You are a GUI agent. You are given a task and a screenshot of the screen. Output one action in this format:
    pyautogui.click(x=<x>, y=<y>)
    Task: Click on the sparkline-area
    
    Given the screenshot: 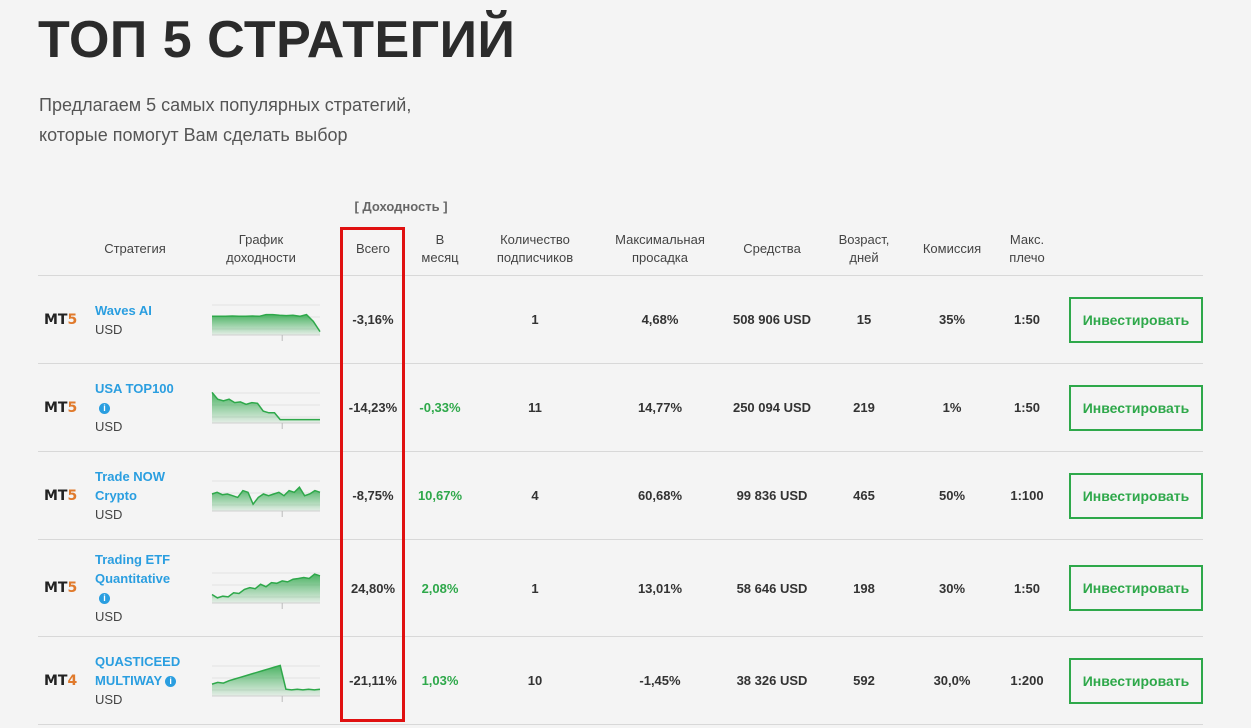 What is the action you would take?
    pyautogui.click(x=266, y=498)
    